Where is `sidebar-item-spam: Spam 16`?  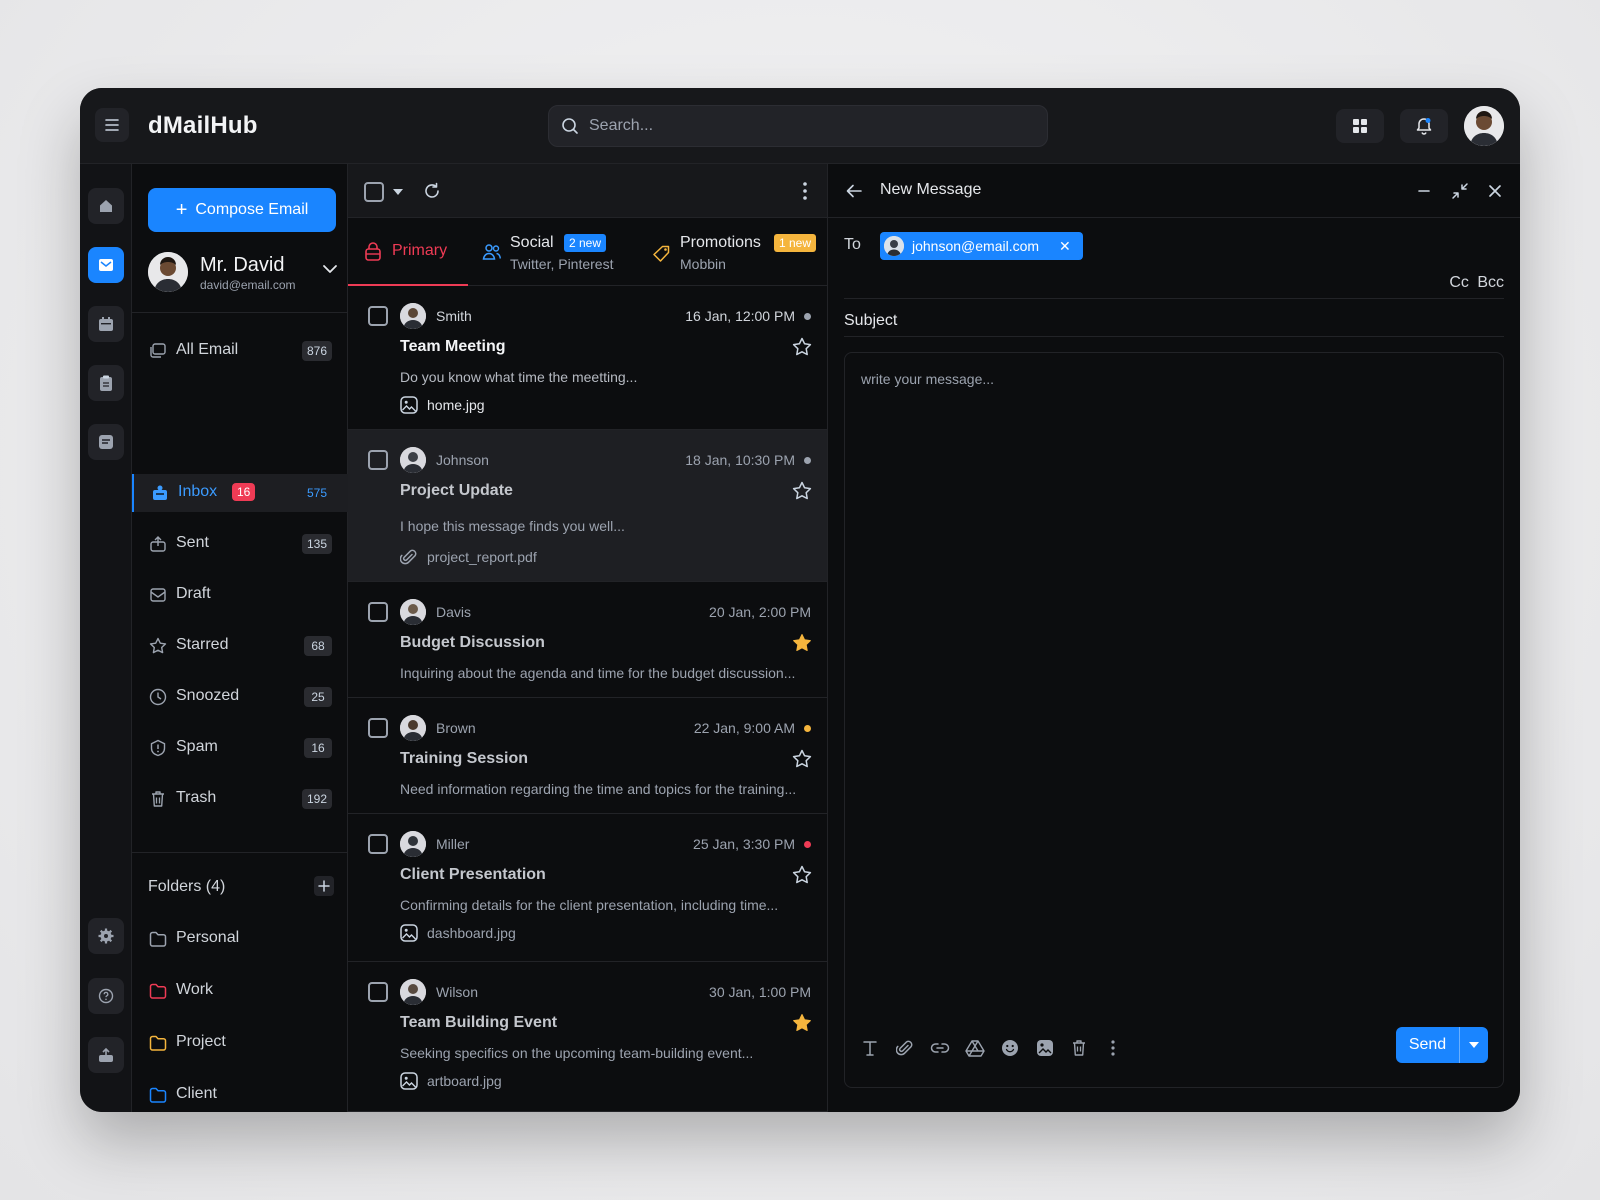 sidebar-item-spam: Spam 16 is located at coordinates (240, 748).